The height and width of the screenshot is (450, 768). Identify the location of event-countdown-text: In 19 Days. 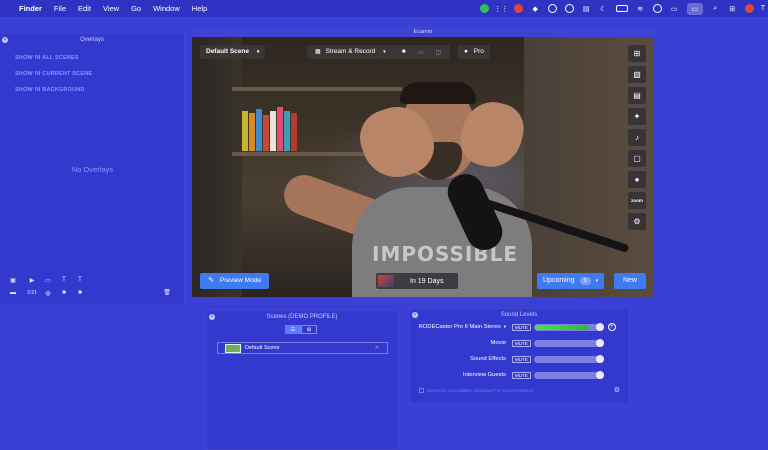
(427, 281).